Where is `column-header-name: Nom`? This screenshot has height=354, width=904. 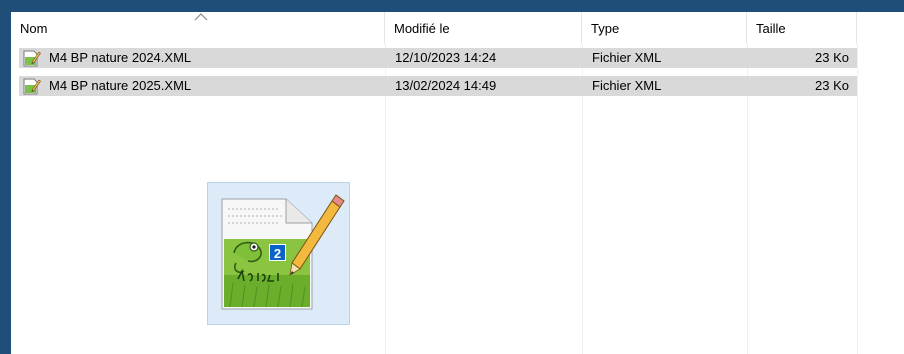 column-header-name: Nom is located at coordinates (198, 28).